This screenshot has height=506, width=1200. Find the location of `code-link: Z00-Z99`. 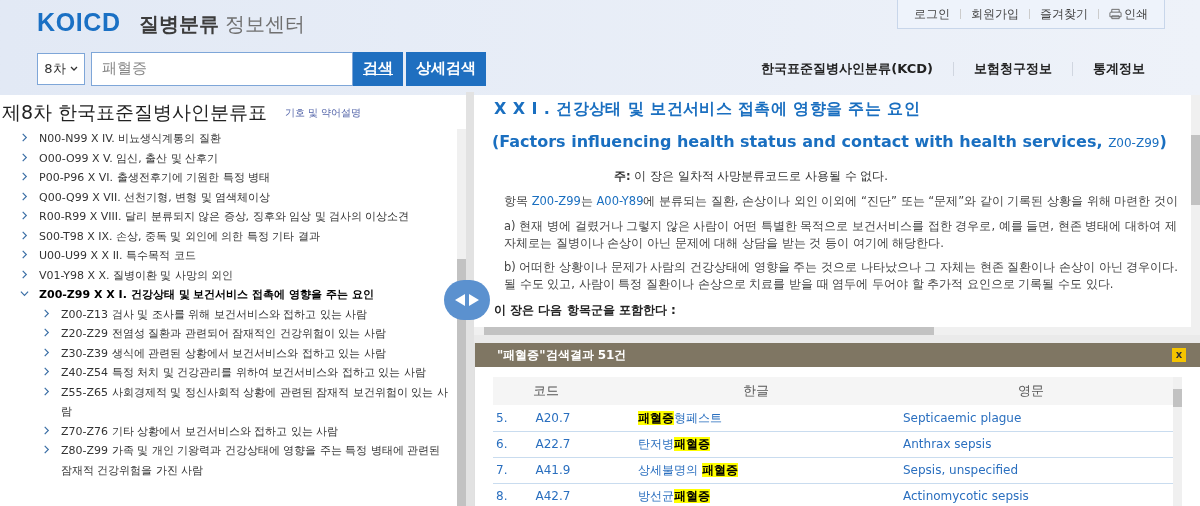

code-link: Z00-Z99 is located at coordinates (556, 201).